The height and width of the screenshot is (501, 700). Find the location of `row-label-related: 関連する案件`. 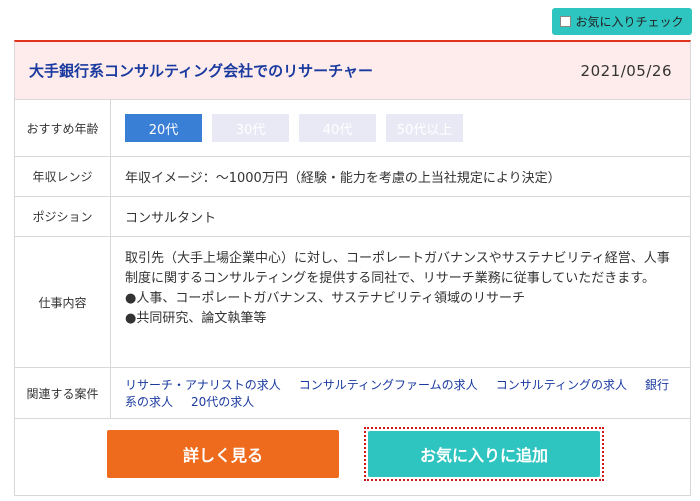

row-label-related: 関連する案件 is located at coordinates (63, 393).